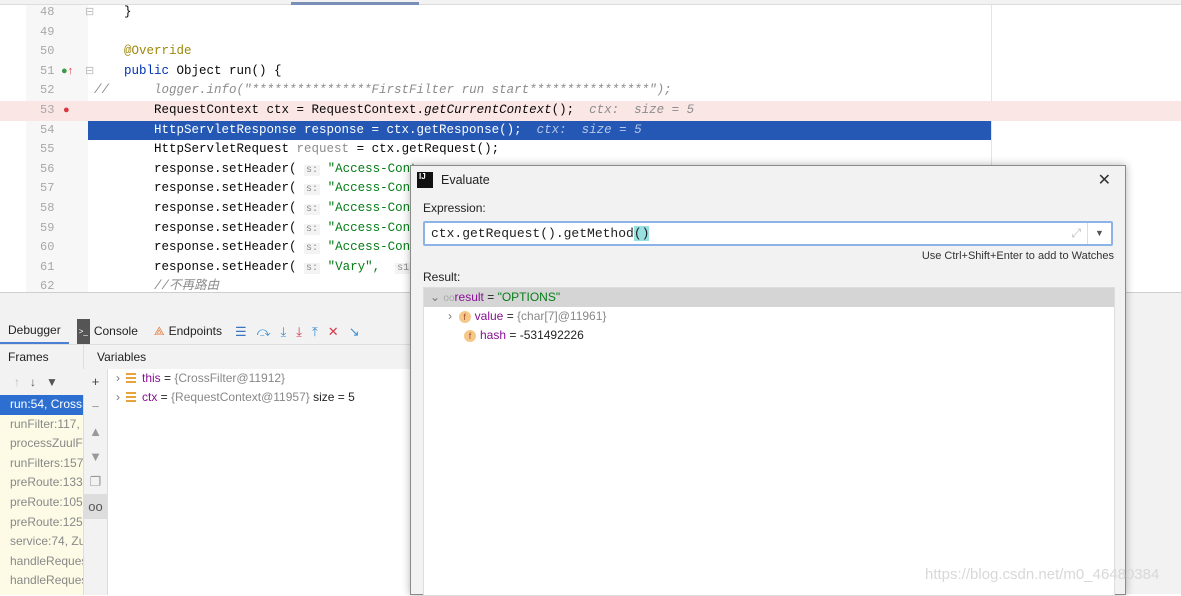  What do you see at coordinates (67, 72) in the screenshot?
I see `override-icon: ●↑` at bounding box center [67, 72].